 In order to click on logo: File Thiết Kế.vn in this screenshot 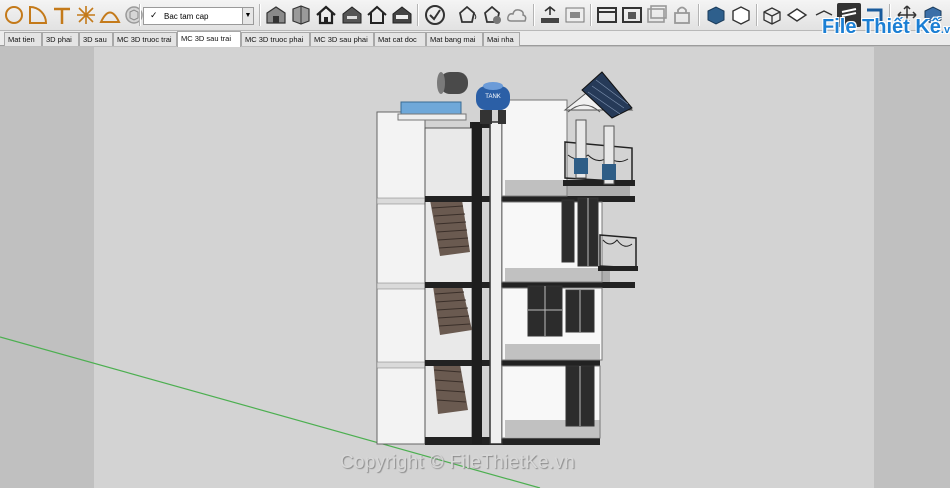, I will do `click(880, 26)`.